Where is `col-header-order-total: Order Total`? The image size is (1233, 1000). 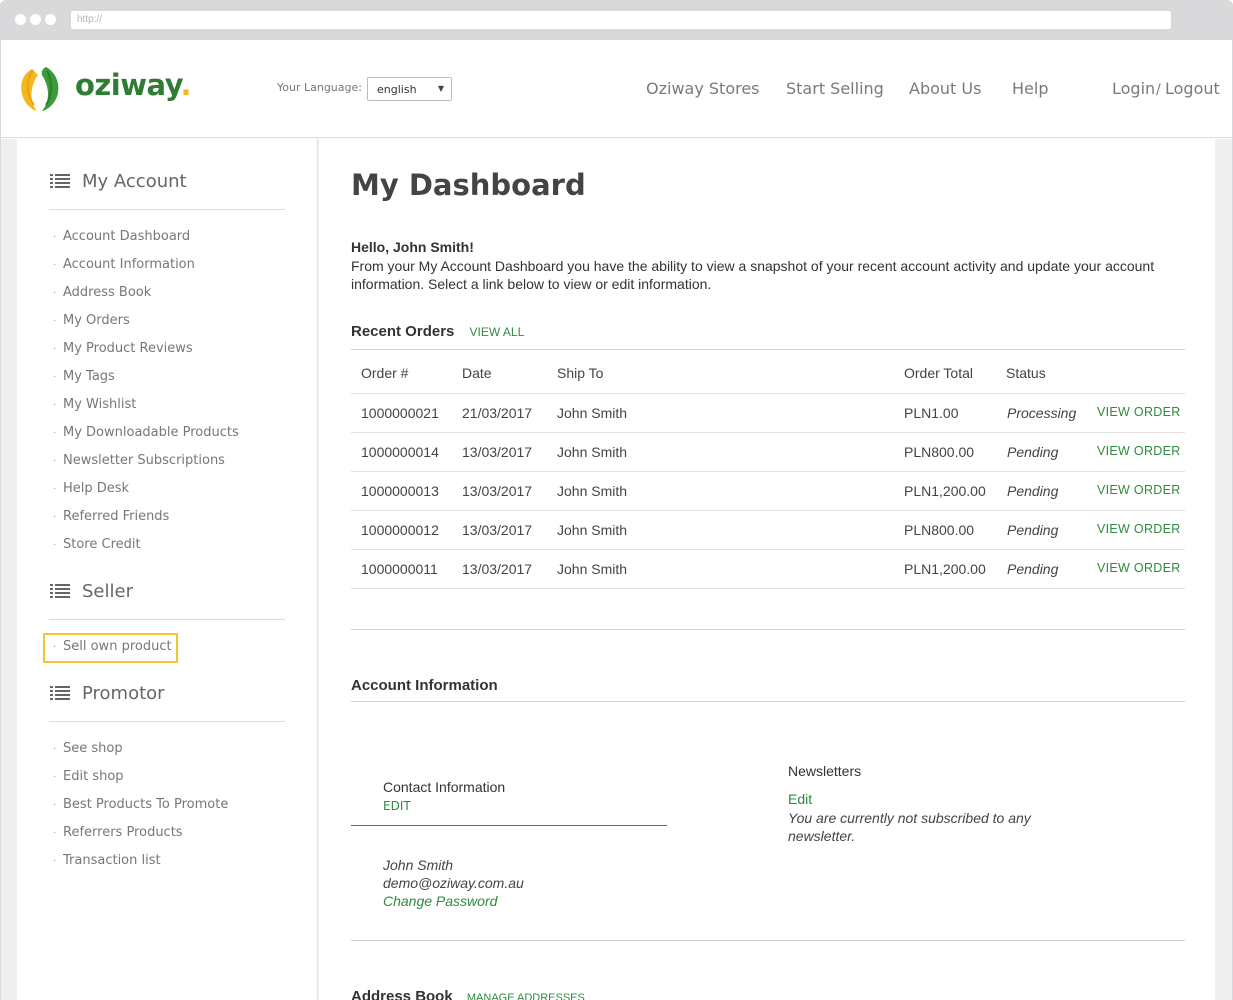
col-header-order-total: Order Total is located at coordinates (938, 373).